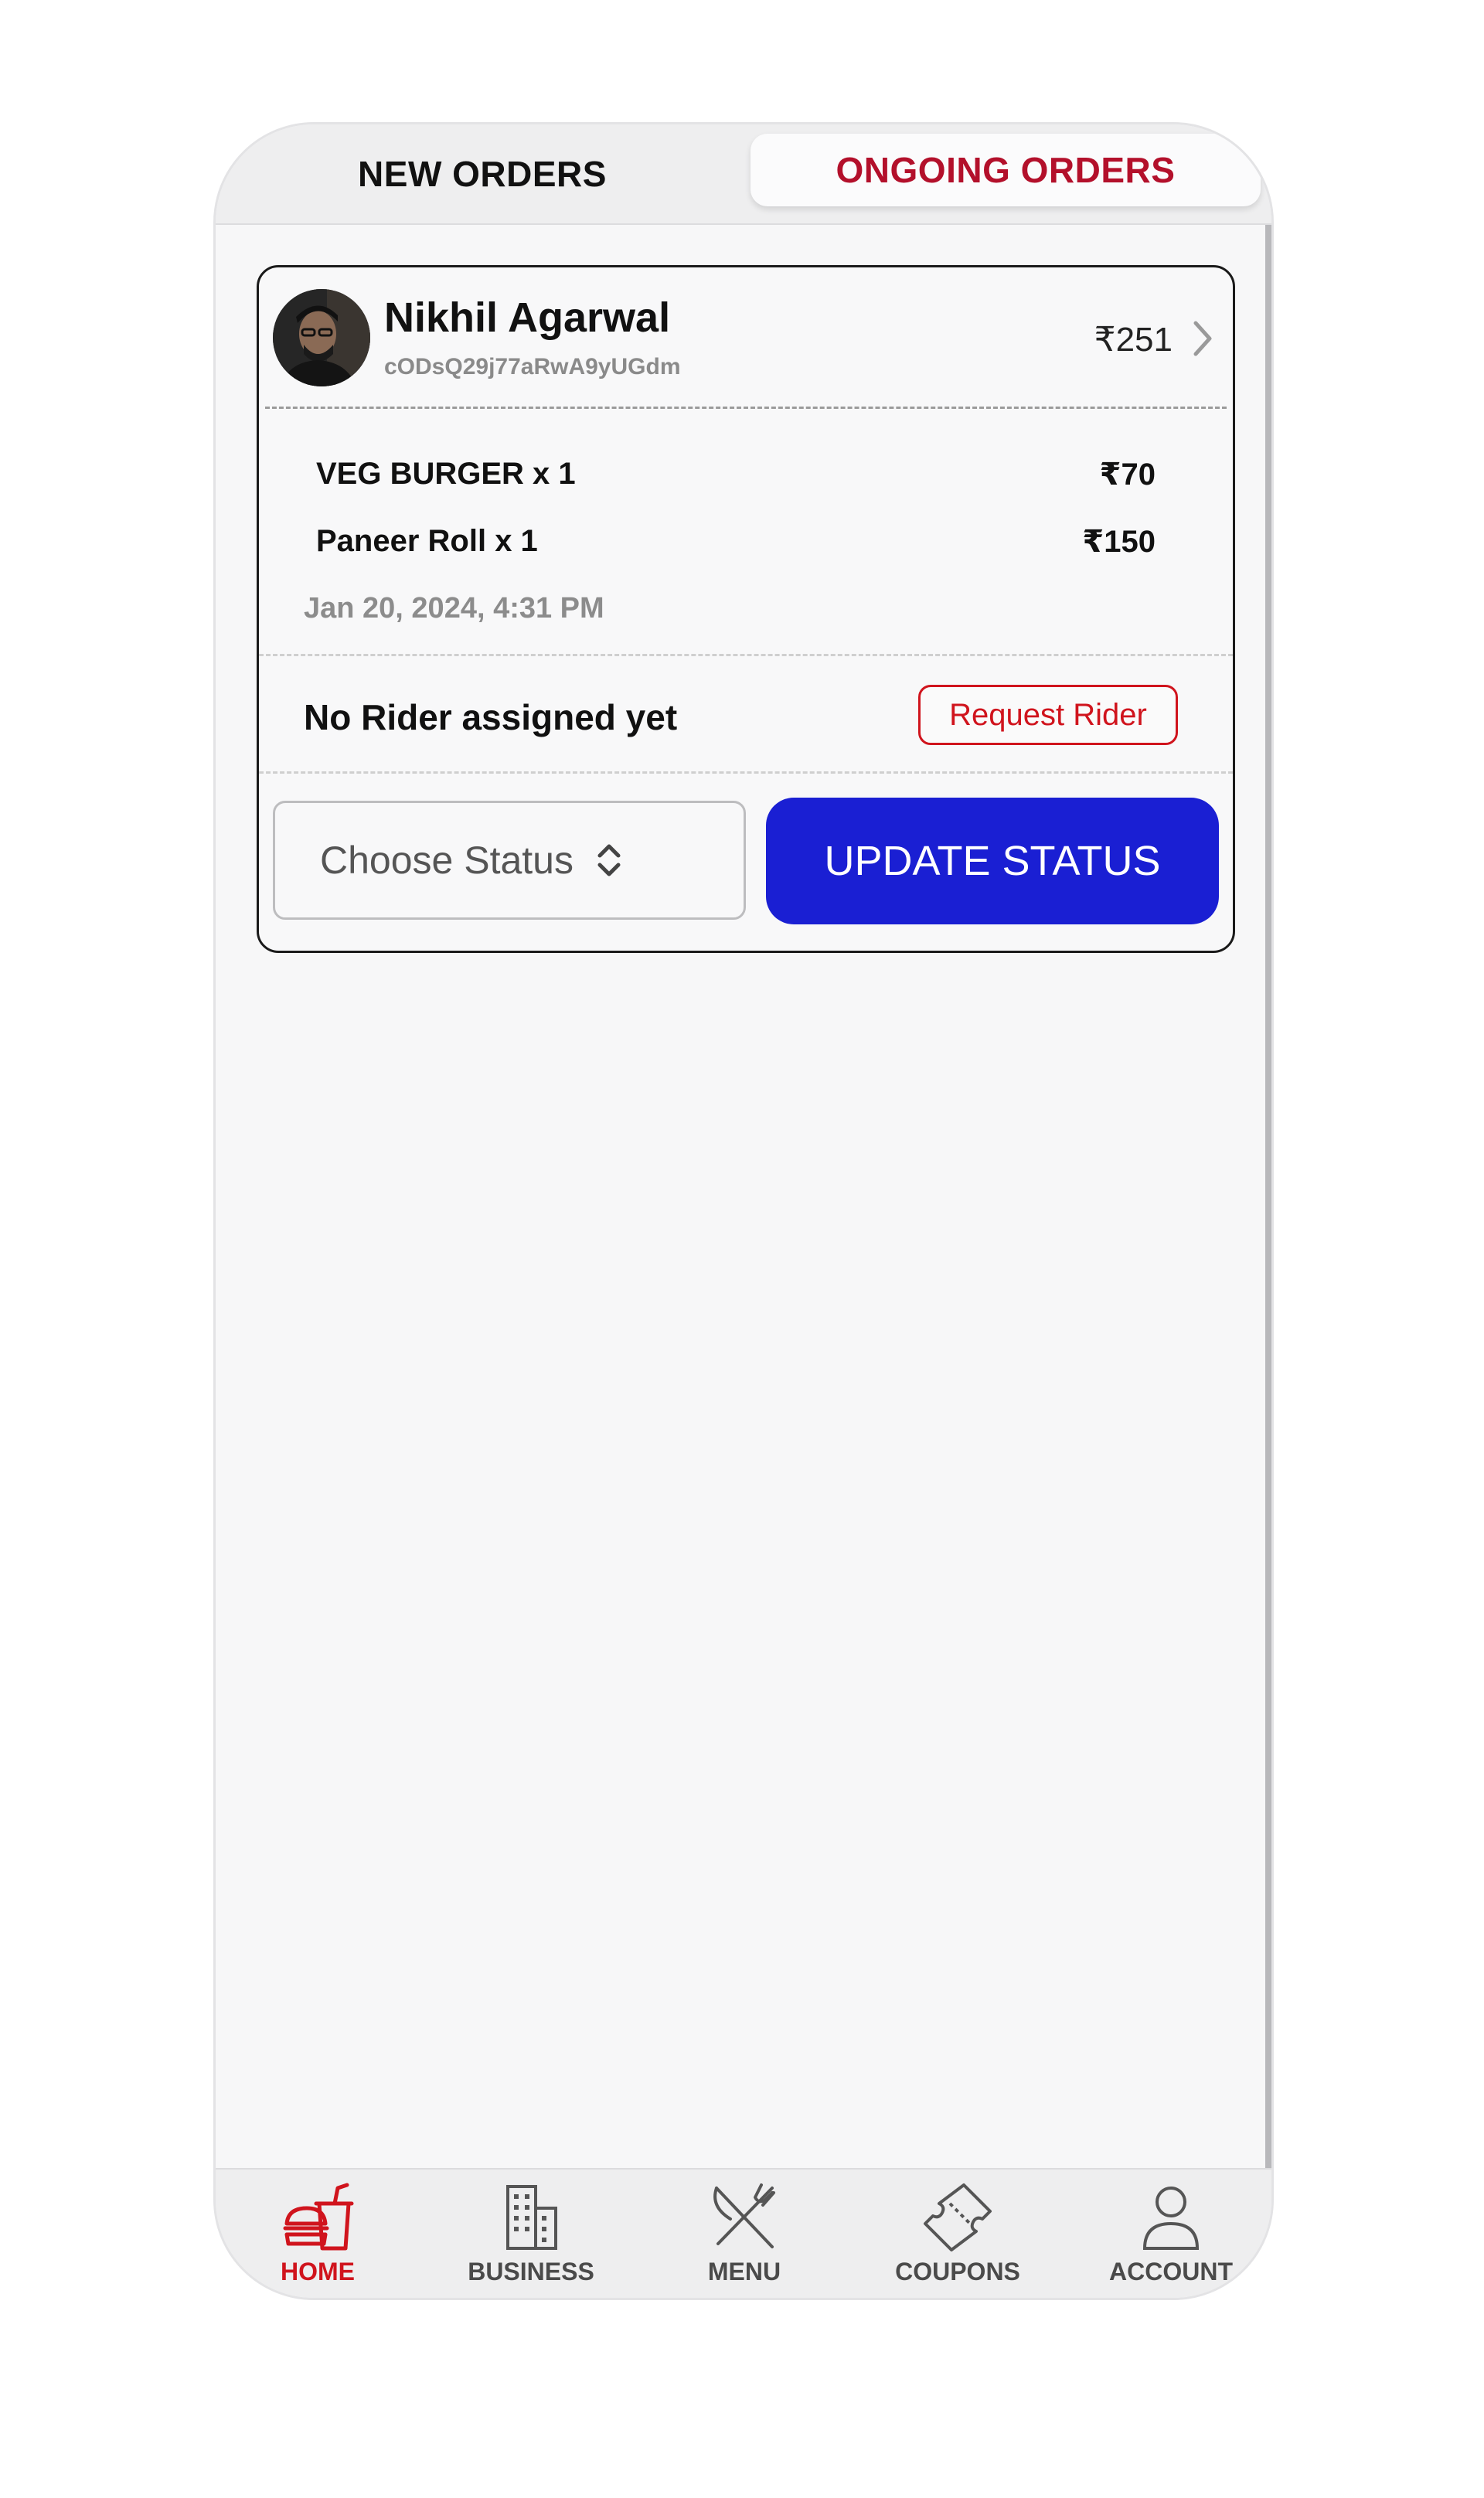 The height and width of the screenshot is (2498, 1484). Describe the element at coordinates (482, 173) in the screenshot. I see `tab-new-orders: NEW ORDERS` at that location.